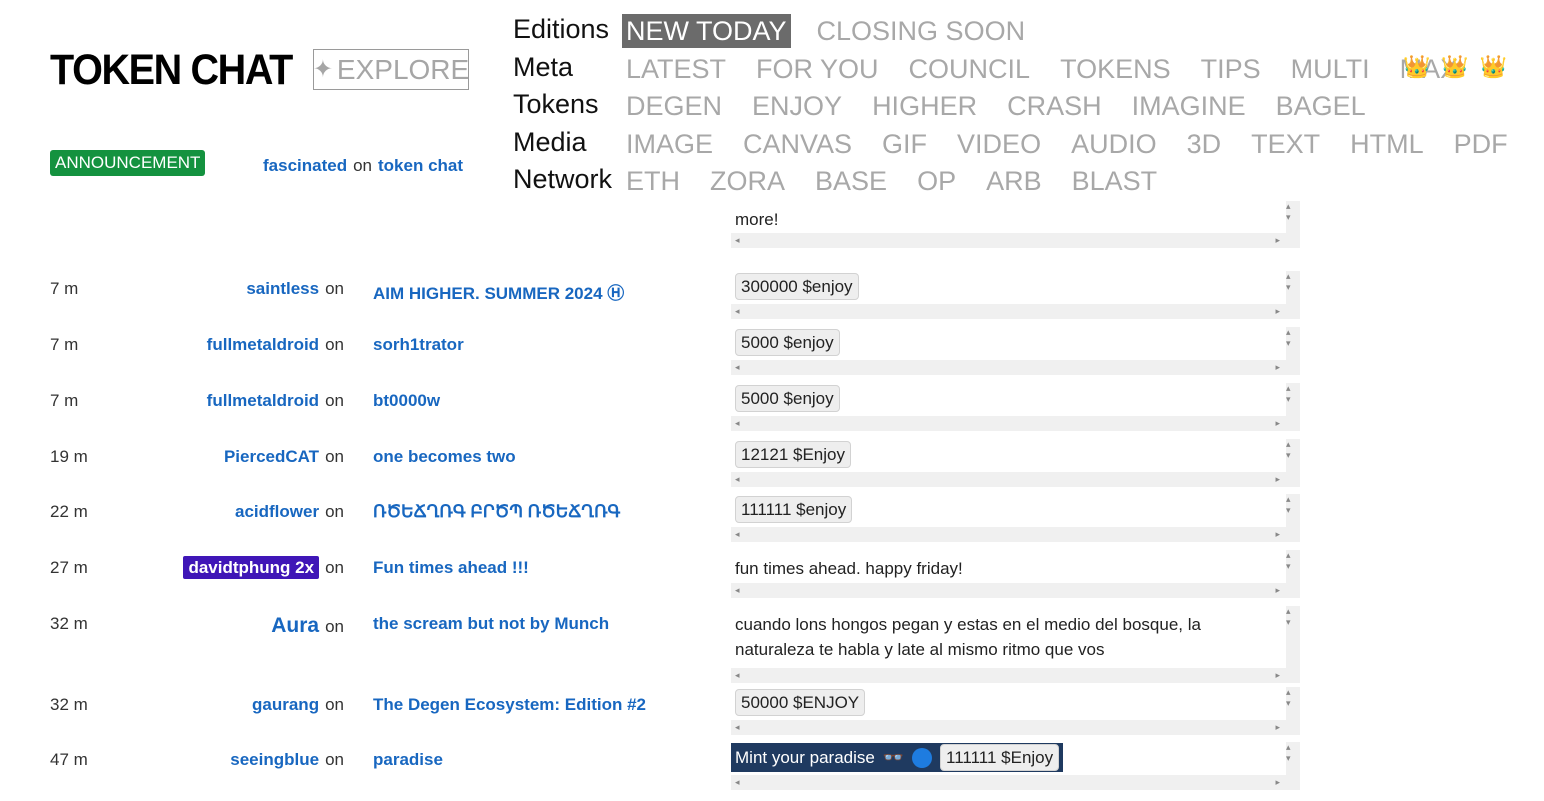  What do you see at coordinates (1481, 144) in the screenshot?
I see `nav-media-item: PDF` at bounding box center [1481, 144].